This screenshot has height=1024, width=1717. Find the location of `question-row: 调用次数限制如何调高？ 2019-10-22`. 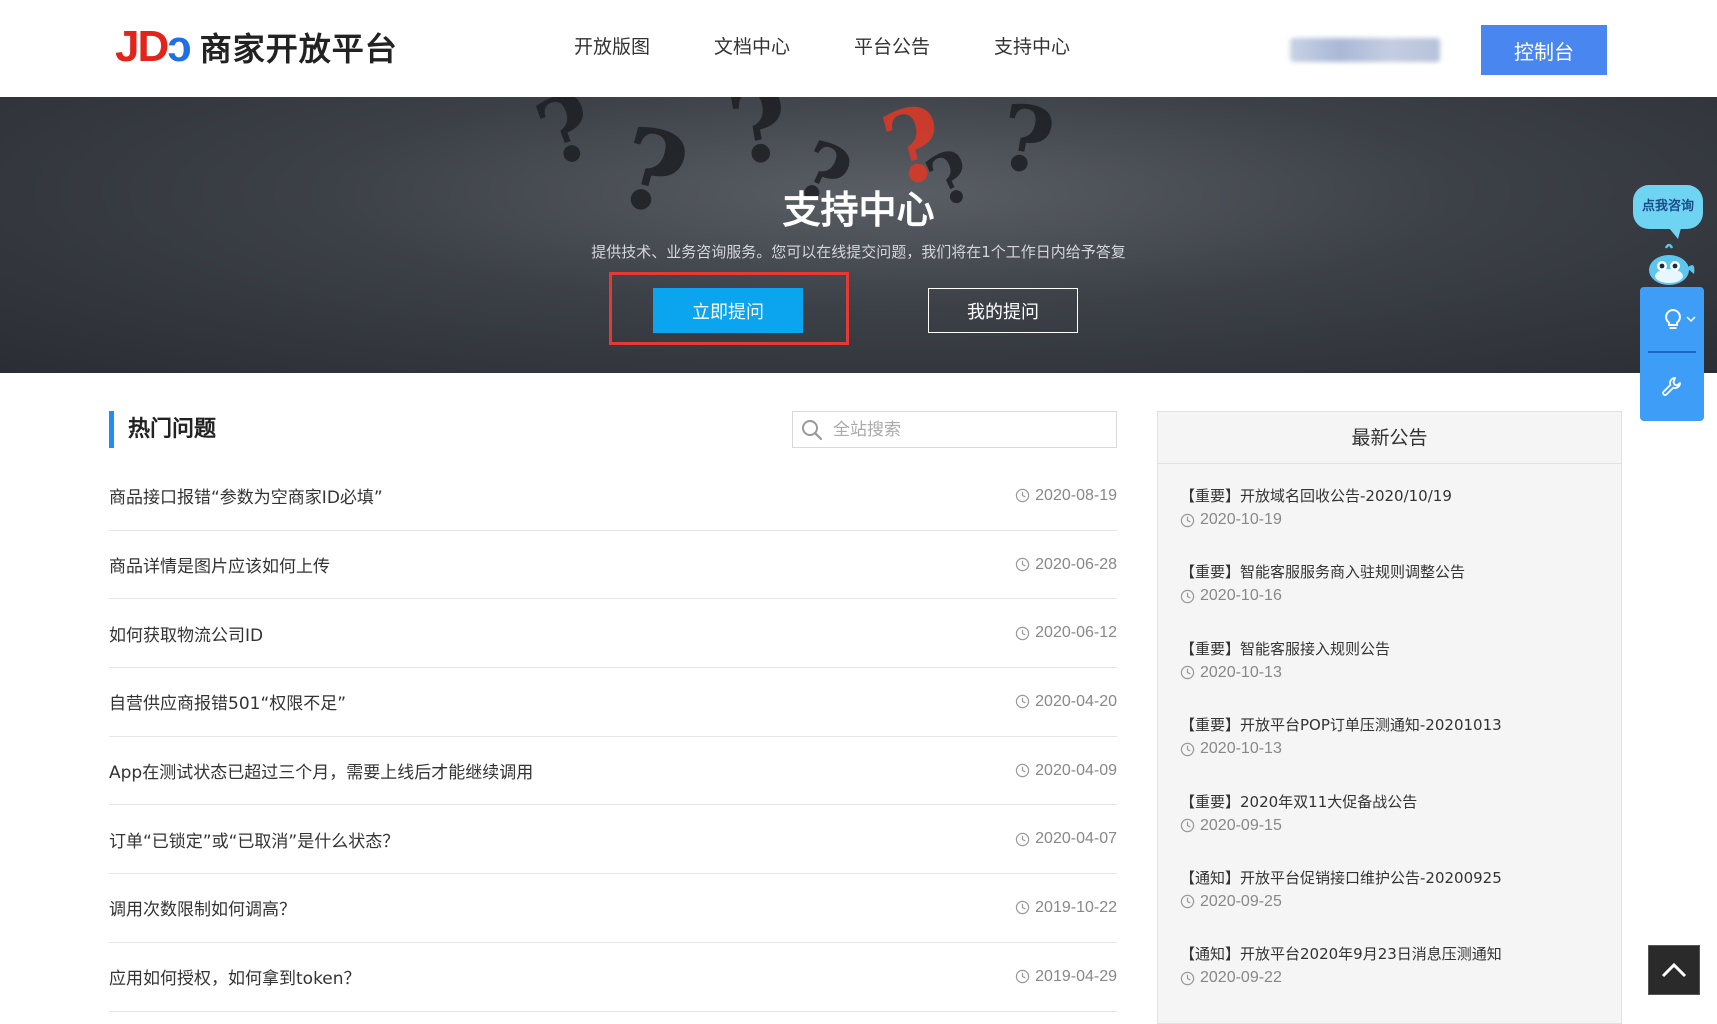

question-row: 调用次数限制如何调高？ 2019-10-22 is located at coordinates (613, 908).